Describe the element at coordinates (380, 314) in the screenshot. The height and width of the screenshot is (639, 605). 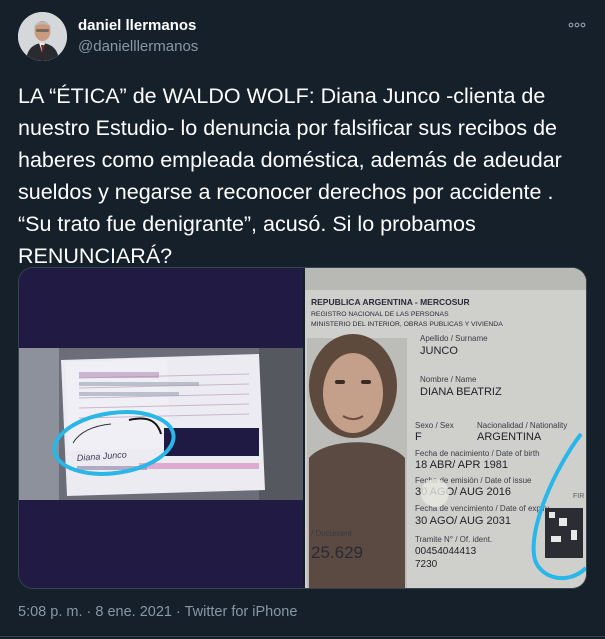
I see `id-header-2: REGISTRO NACIONAL DE LAS PERSONAS` at that location.